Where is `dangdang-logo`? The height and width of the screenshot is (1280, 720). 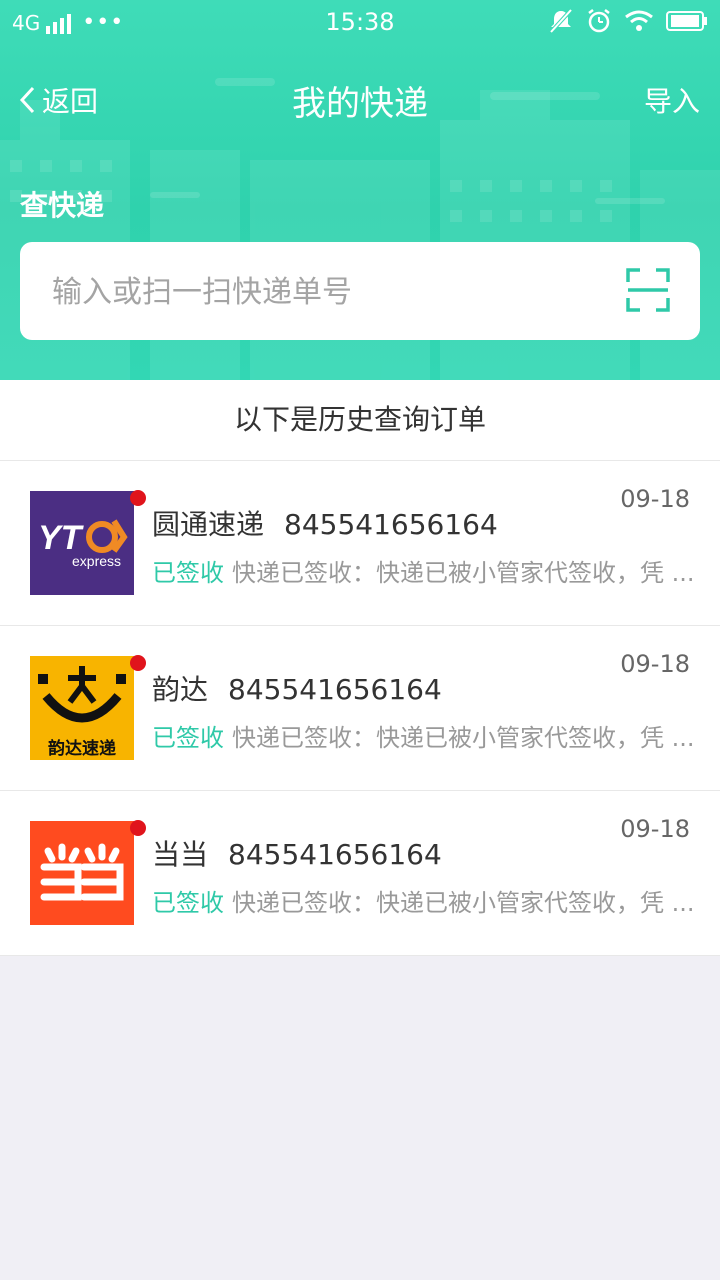
dangdang-logo is located at coordinates (82, 873).